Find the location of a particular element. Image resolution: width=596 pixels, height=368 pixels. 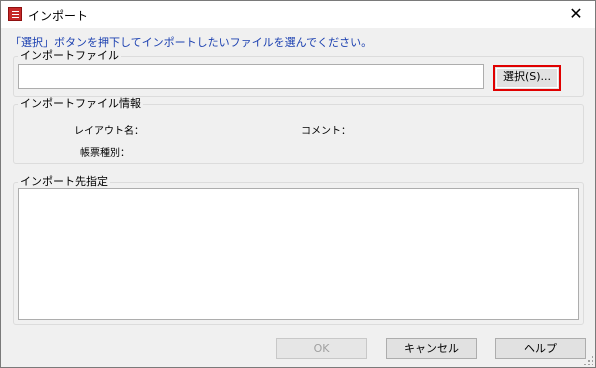

ok-button: OK is located at coordinates (321, 348).